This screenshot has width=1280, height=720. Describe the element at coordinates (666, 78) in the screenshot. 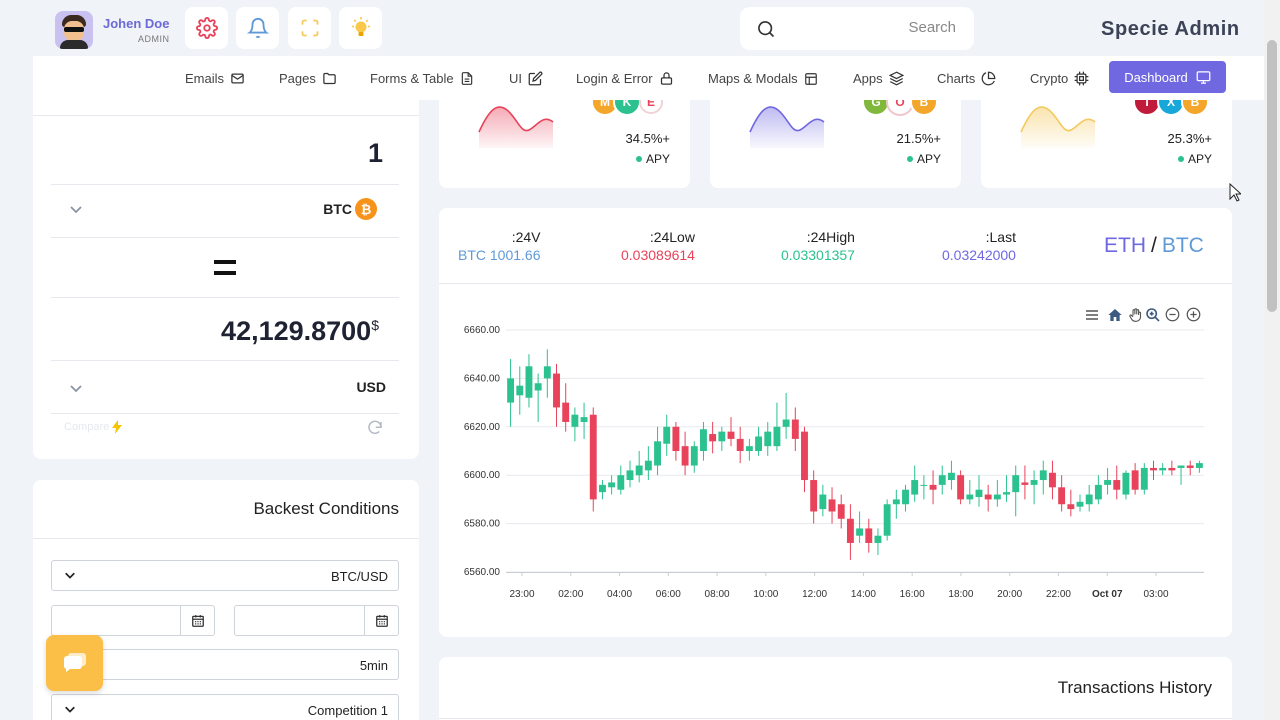

I see `lock-icon` at that location.